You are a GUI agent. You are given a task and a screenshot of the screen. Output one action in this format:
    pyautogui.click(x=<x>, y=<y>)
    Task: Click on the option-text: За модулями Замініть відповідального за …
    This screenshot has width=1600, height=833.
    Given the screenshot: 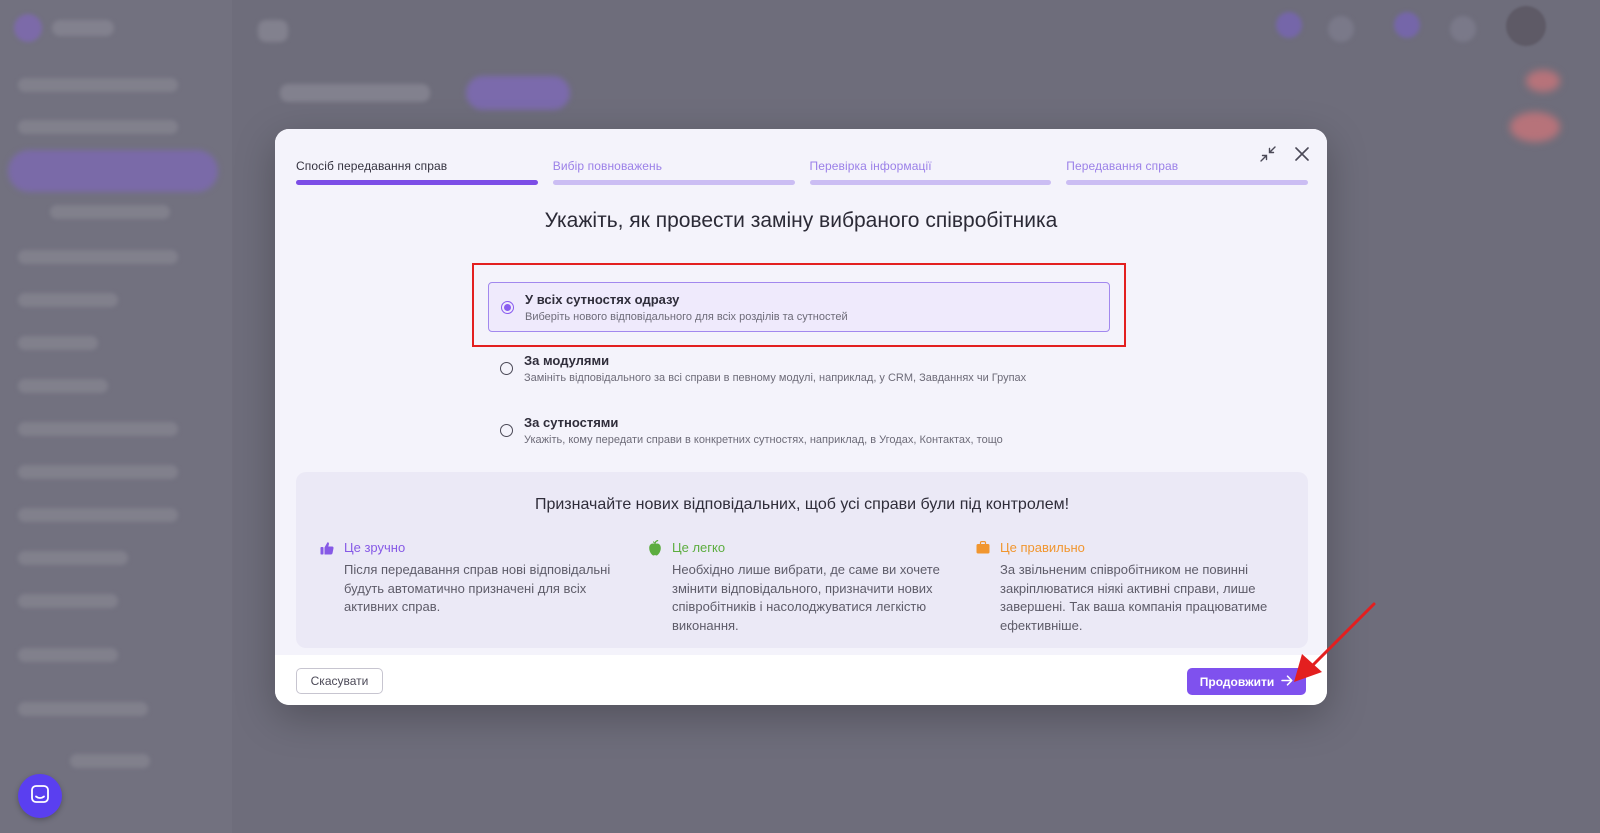 What is the action you would take?
    pyautogui.click(x=775, y=368)
    